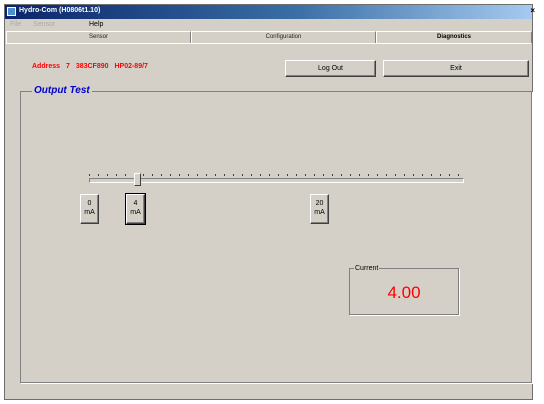 Image resolution: width=544 pixels, height=404 pixels. What do you see at coordinates (319, 203) in the screenshot?
I see `preset-value: 20` at bounding box center [319, 203].